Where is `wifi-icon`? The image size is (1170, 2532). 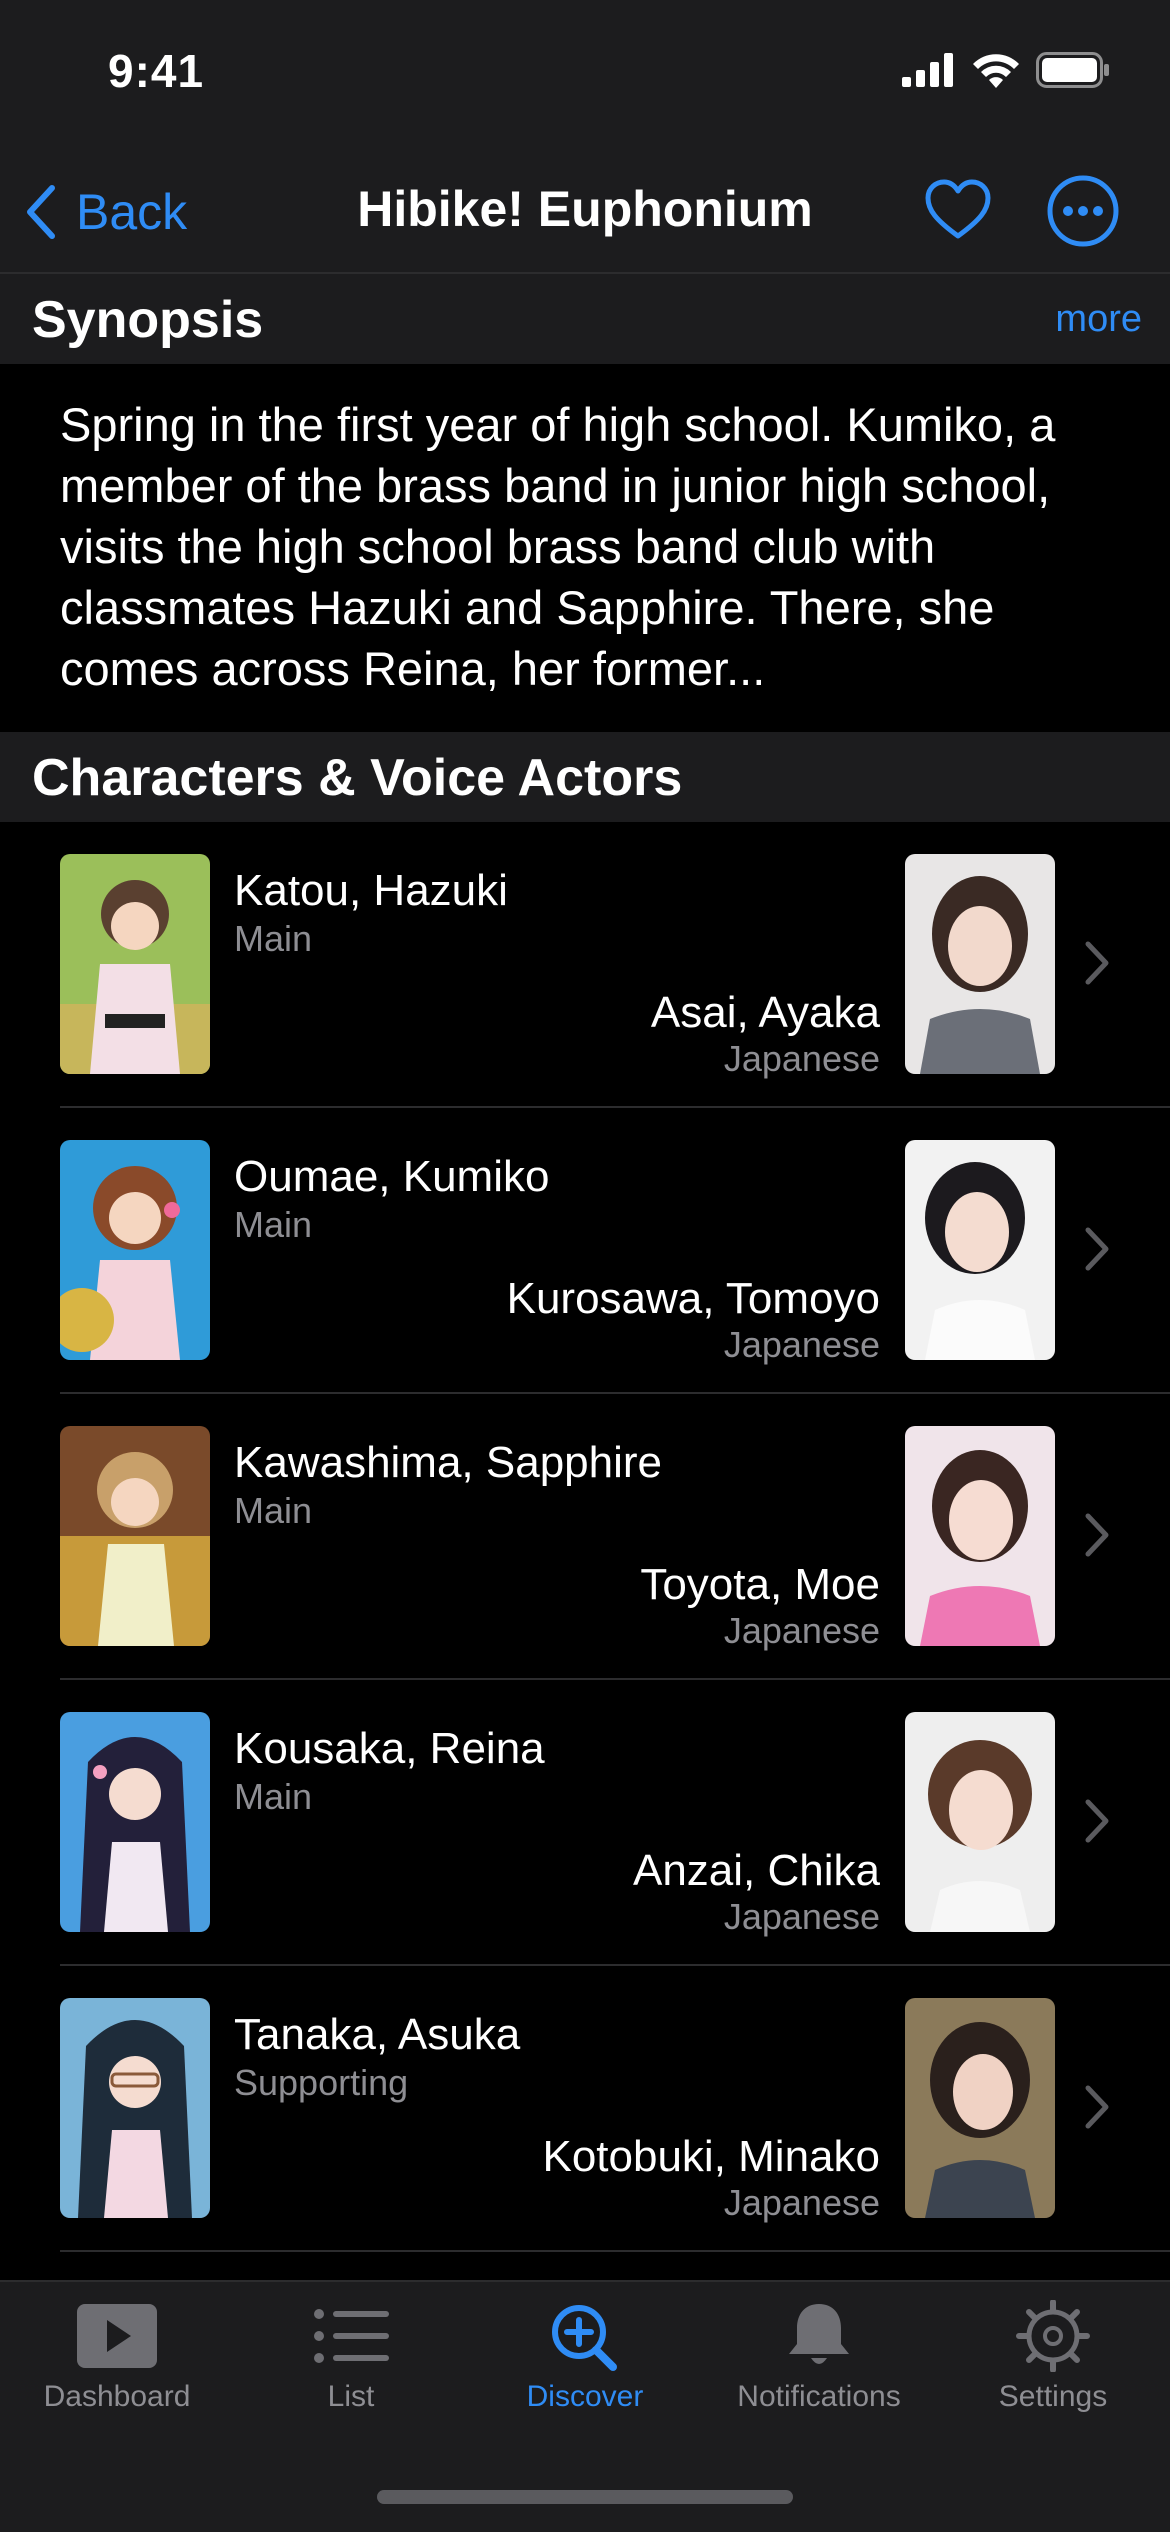 wifi-icon is located at coordinates (996, 71).